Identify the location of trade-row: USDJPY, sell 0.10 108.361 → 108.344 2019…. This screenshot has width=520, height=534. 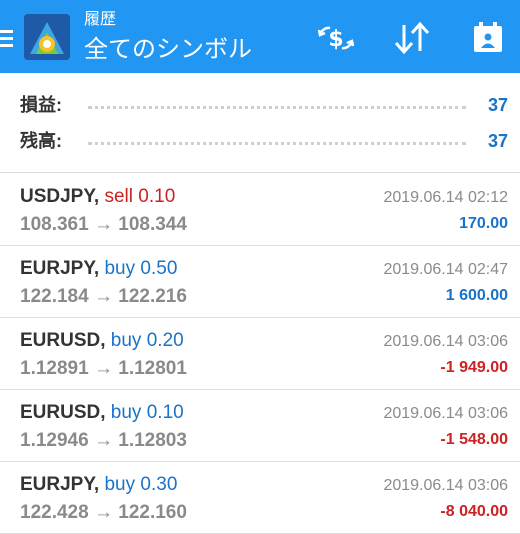
(260, 210).